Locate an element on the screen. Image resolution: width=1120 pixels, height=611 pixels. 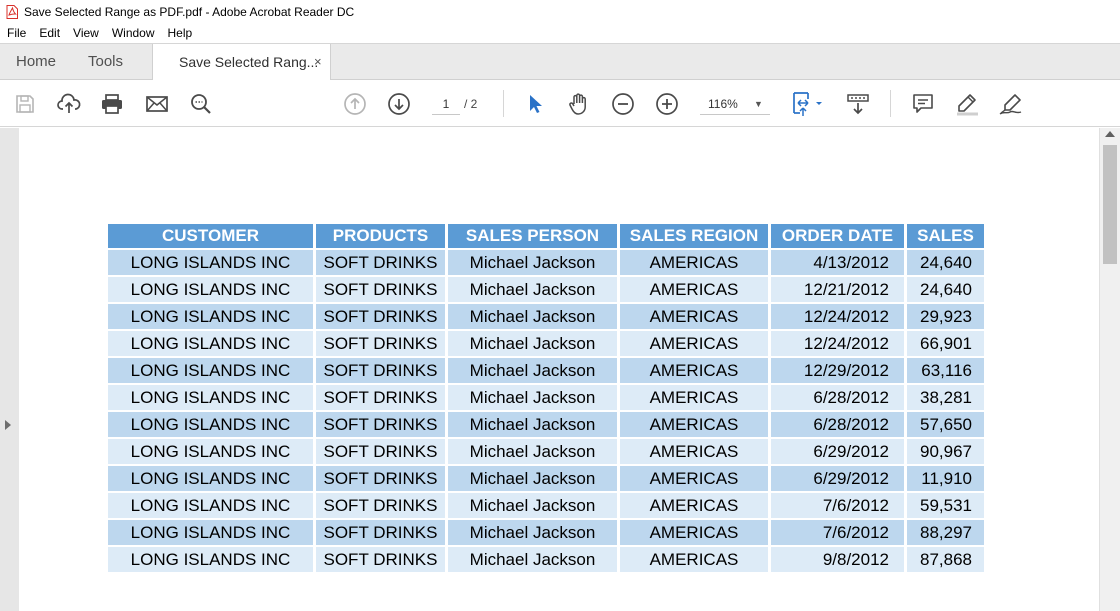
table-cell: 66,901 is located at coordinates (945, 343).